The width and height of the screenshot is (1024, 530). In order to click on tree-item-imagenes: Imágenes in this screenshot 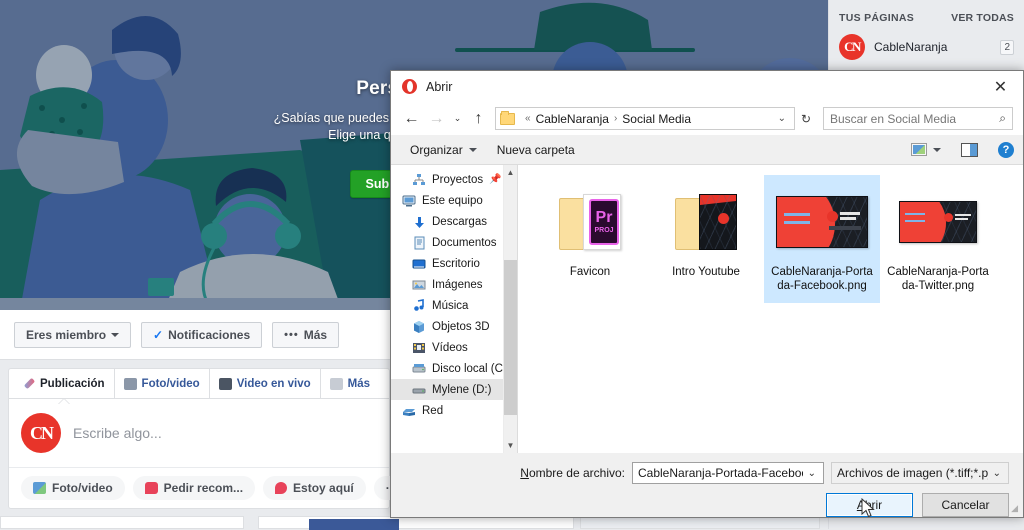, I will do `click(447, 284)`.